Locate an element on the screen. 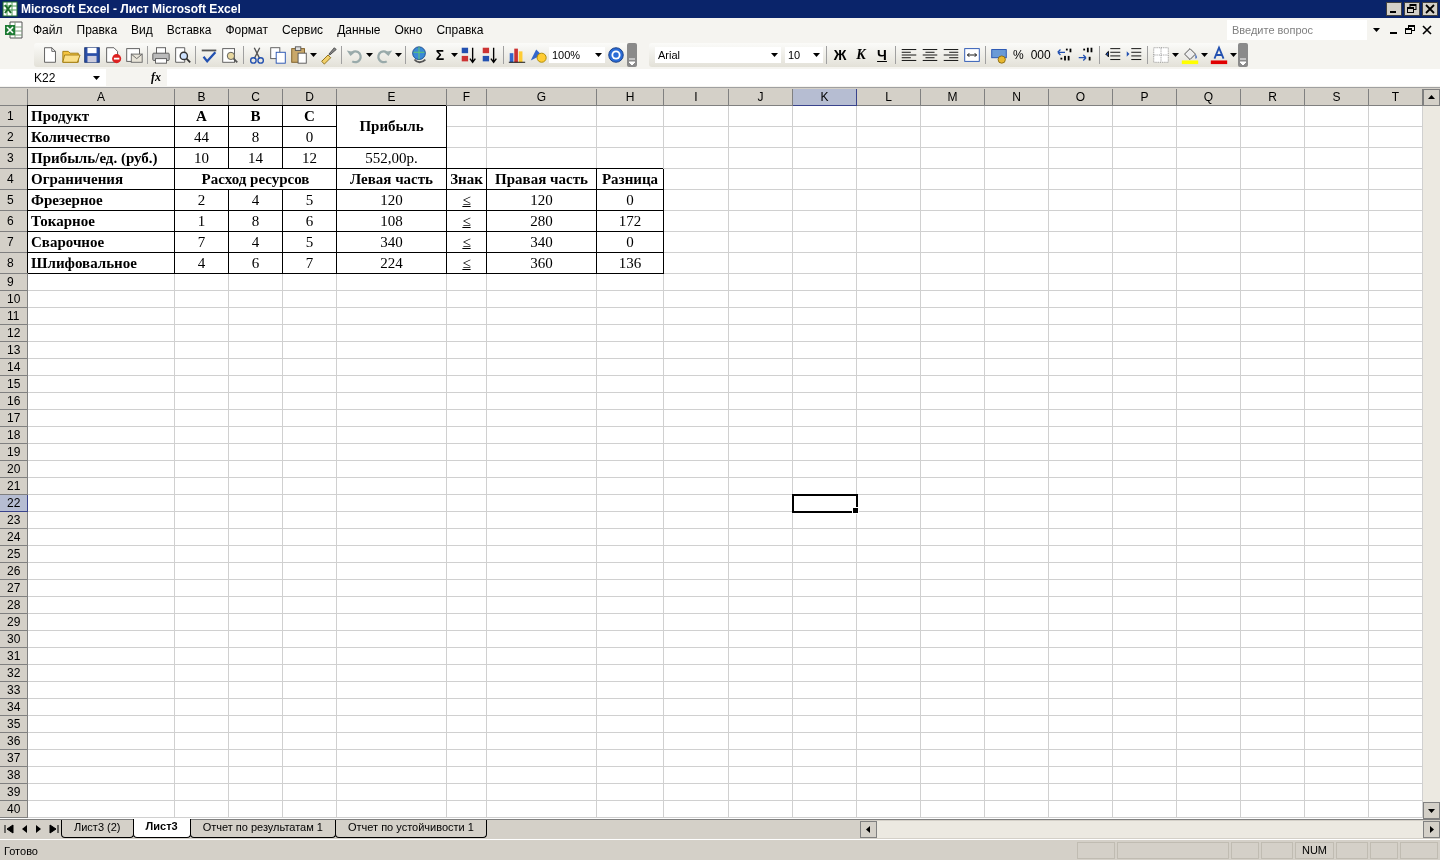 This screenshot has height=860, width=1440. horizontal-scrollbar is located at coordinates (1149, 829).